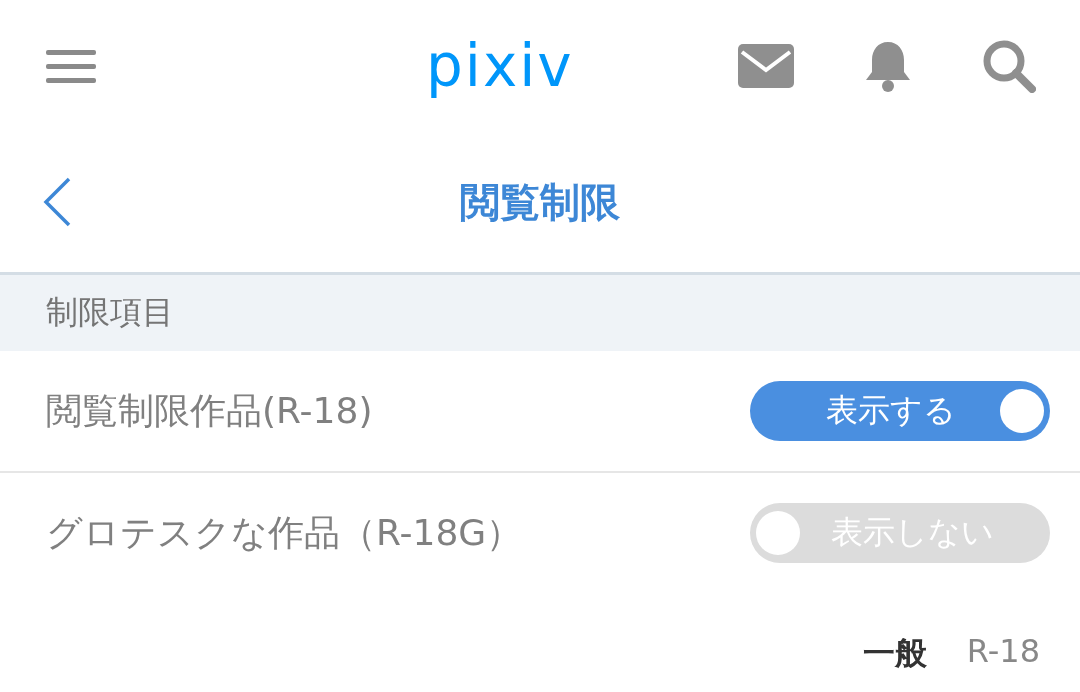 The image size is (1080, 692). What do you see at coordinates (110, 312) in the screenshot?
I see `section-title: 制限項目` at bounding box center [110, 312].